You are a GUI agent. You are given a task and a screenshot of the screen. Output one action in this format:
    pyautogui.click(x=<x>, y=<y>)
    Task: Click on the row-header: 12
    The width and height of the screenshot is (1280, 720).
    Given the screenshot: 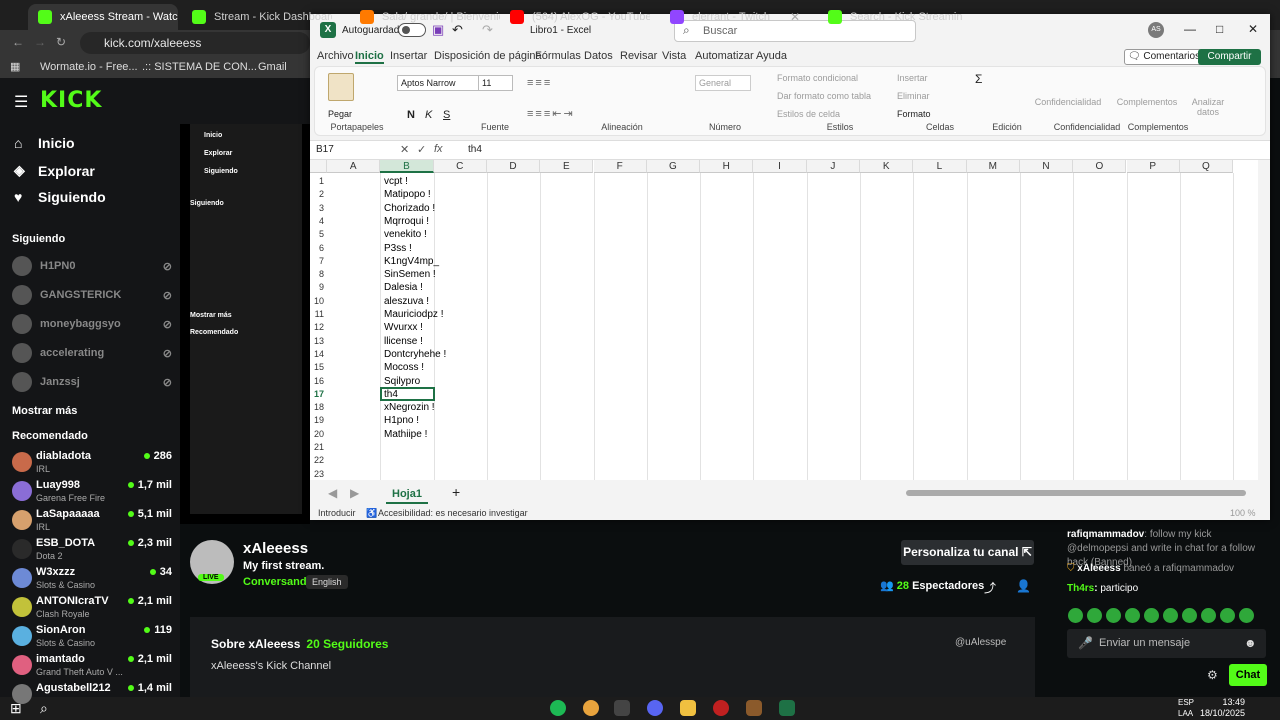 What is the action you would take?
    pyautogui.click(x=318, y=327)
    